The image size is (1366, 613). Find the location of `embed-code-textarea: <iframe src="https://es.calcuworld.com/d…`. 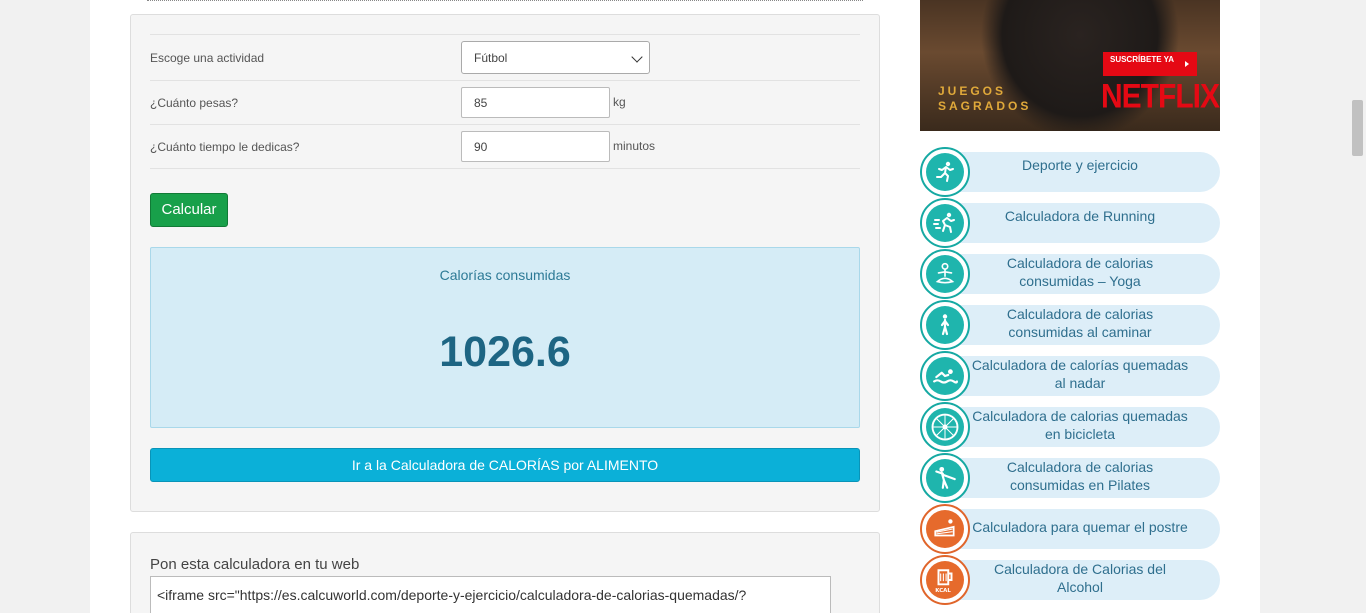

embed-code-textarea: <iframe src="https://es.calcuworld.com/d… is located at coordinates (490, 594).